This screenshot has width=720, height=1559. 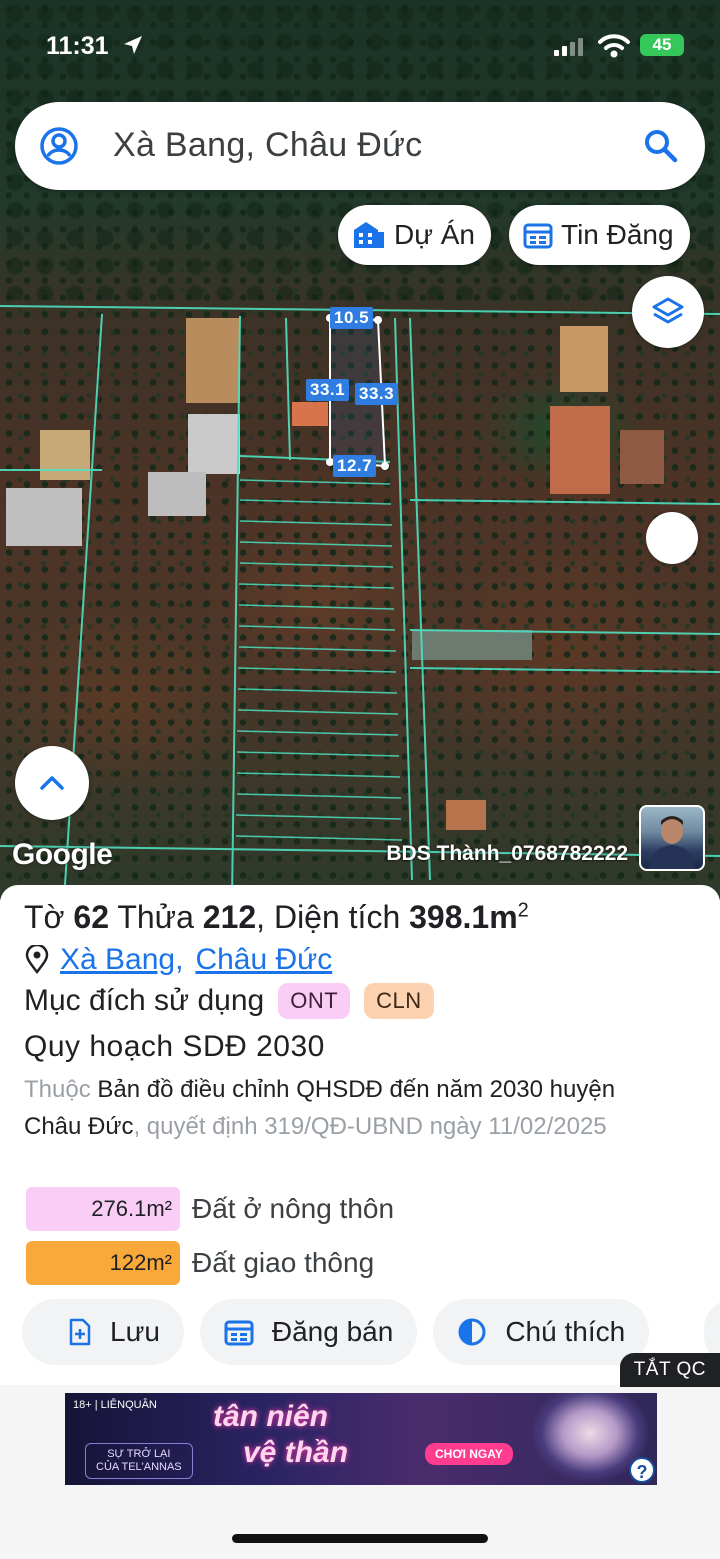 What do you see at coordinates (62, 854) in the screenshot?
I see `google-logo: Google` at bounding box center [62, 854].